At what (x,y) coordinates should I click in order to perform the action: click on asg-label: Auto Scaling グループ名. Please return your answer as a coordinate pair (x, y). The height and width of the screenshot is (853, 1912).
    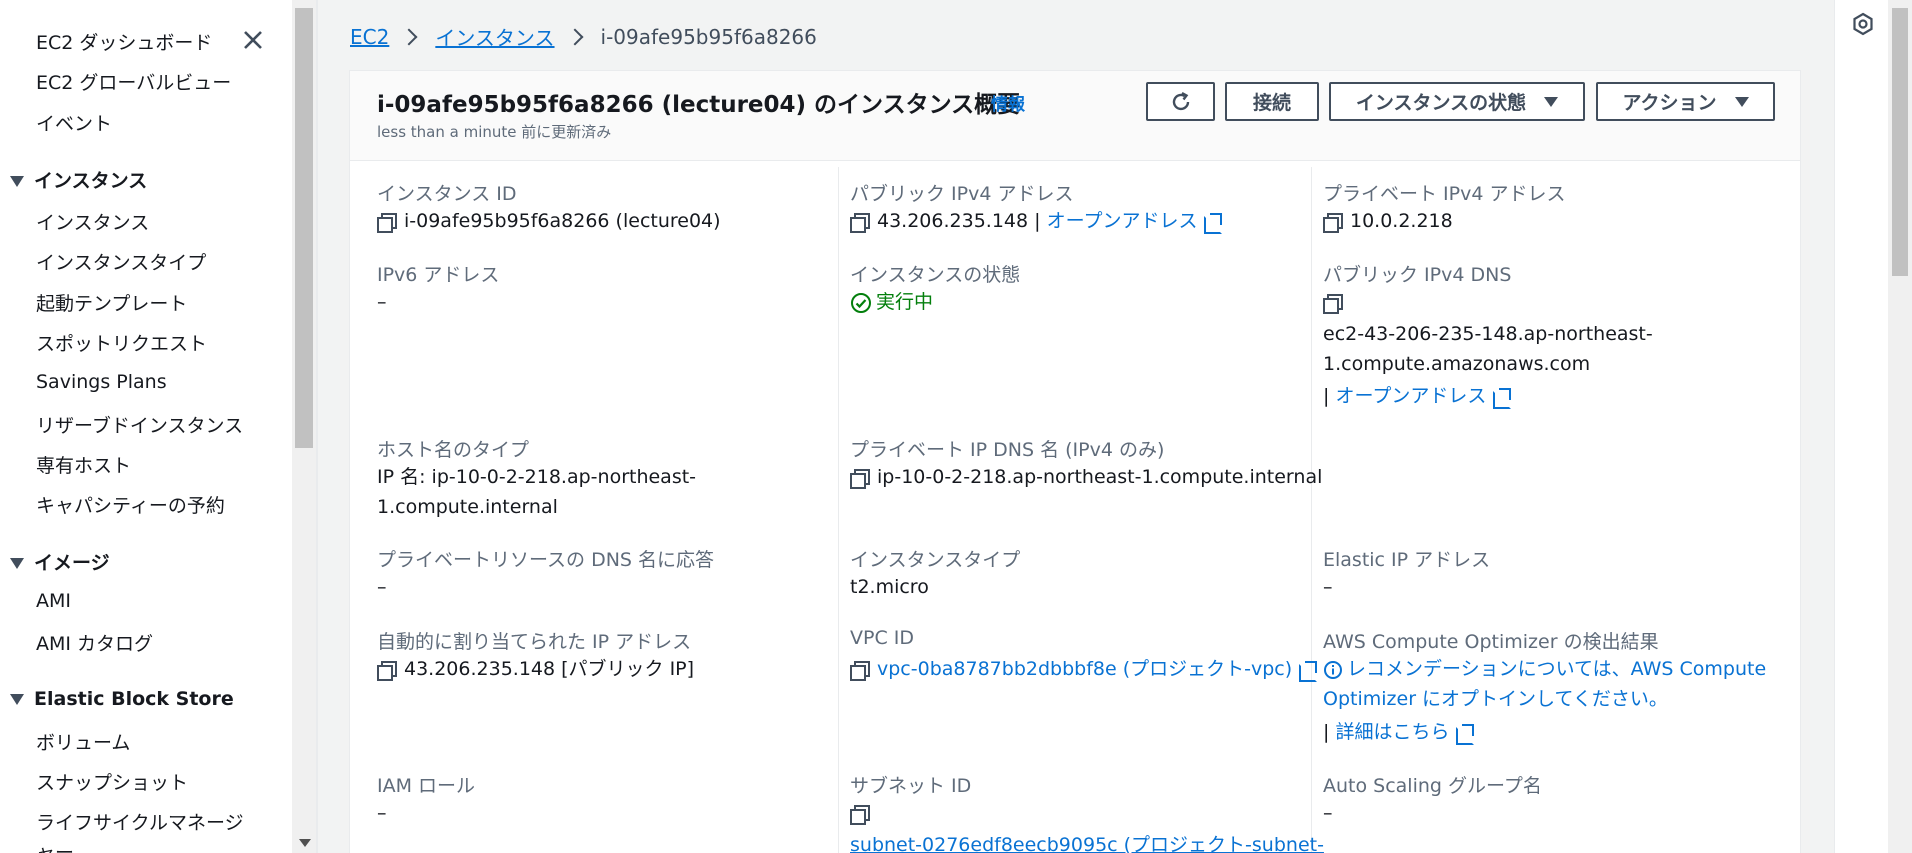
    Looking at the image, I should click on (1432, 786).